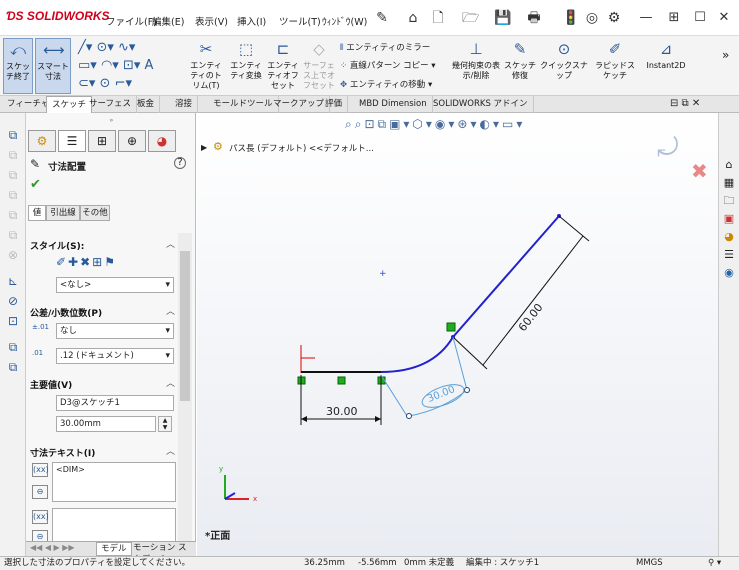 The width and height of the screenshot is (739, 570). Describe the element at coordinates (534, 18) in the screenshot. I see `print-icon: 🖶` at that location.